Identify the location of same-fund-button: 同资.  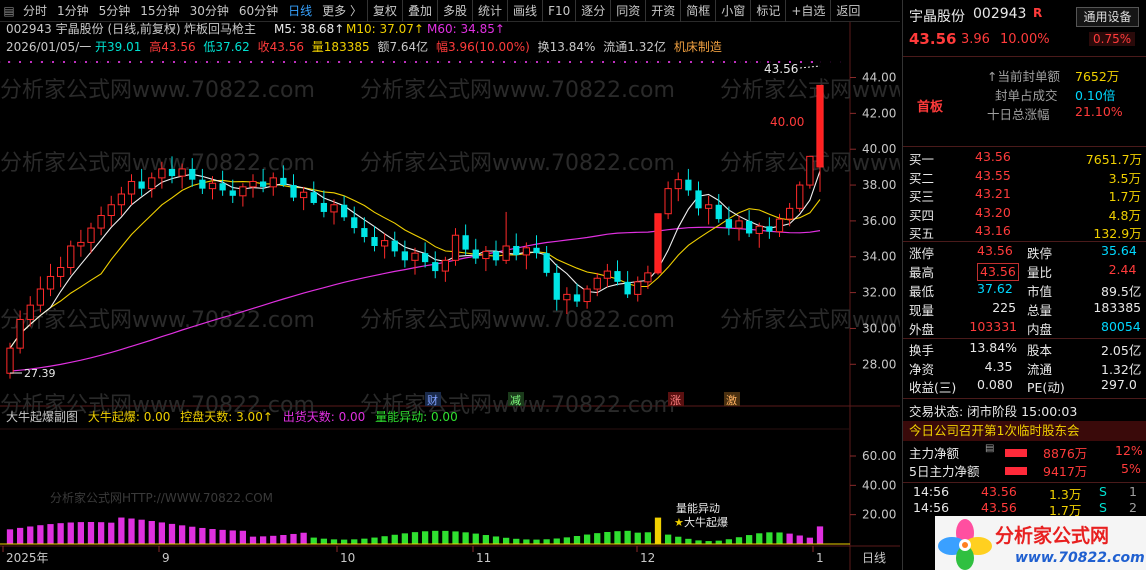
(627, 11).